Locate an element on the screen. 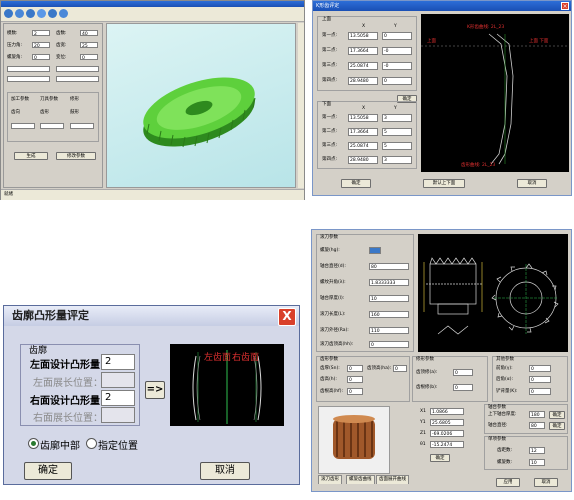 This screenshot has height=500, width=574. option-label: 鼓形 is located at coordinates (74, 112).